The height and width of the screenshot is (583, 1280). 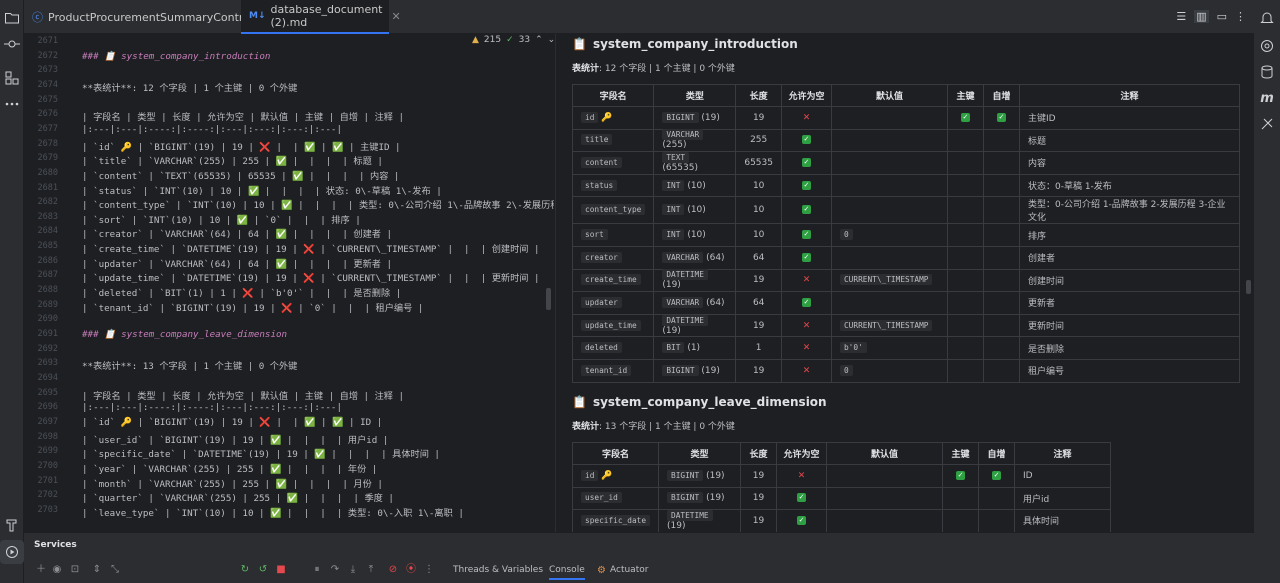 I want to click on maven-icon: m, so click(x=1267, y=98).